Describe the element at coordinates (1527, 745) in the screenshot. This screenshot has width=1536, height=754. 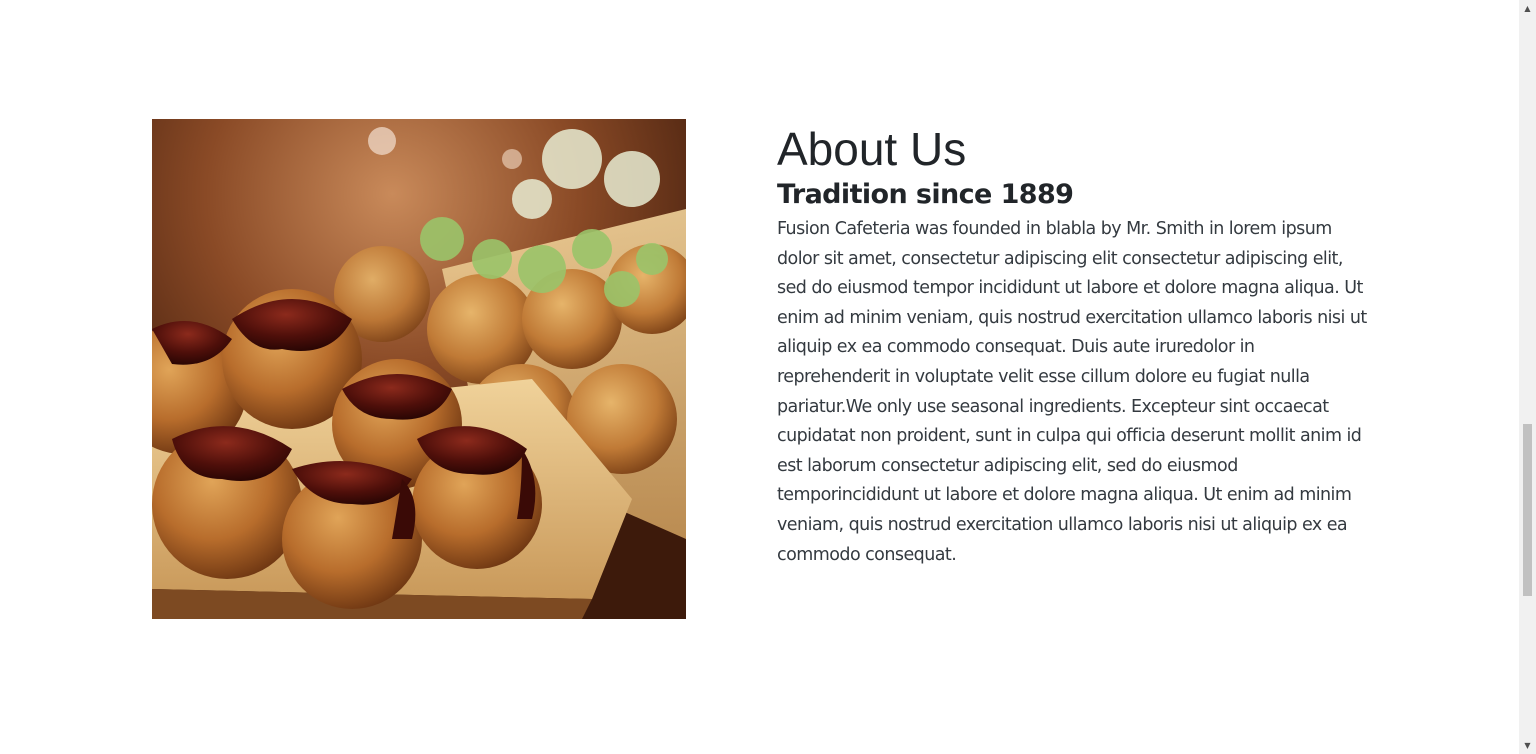
I see `scroll-down-icon: ▼` at that location.